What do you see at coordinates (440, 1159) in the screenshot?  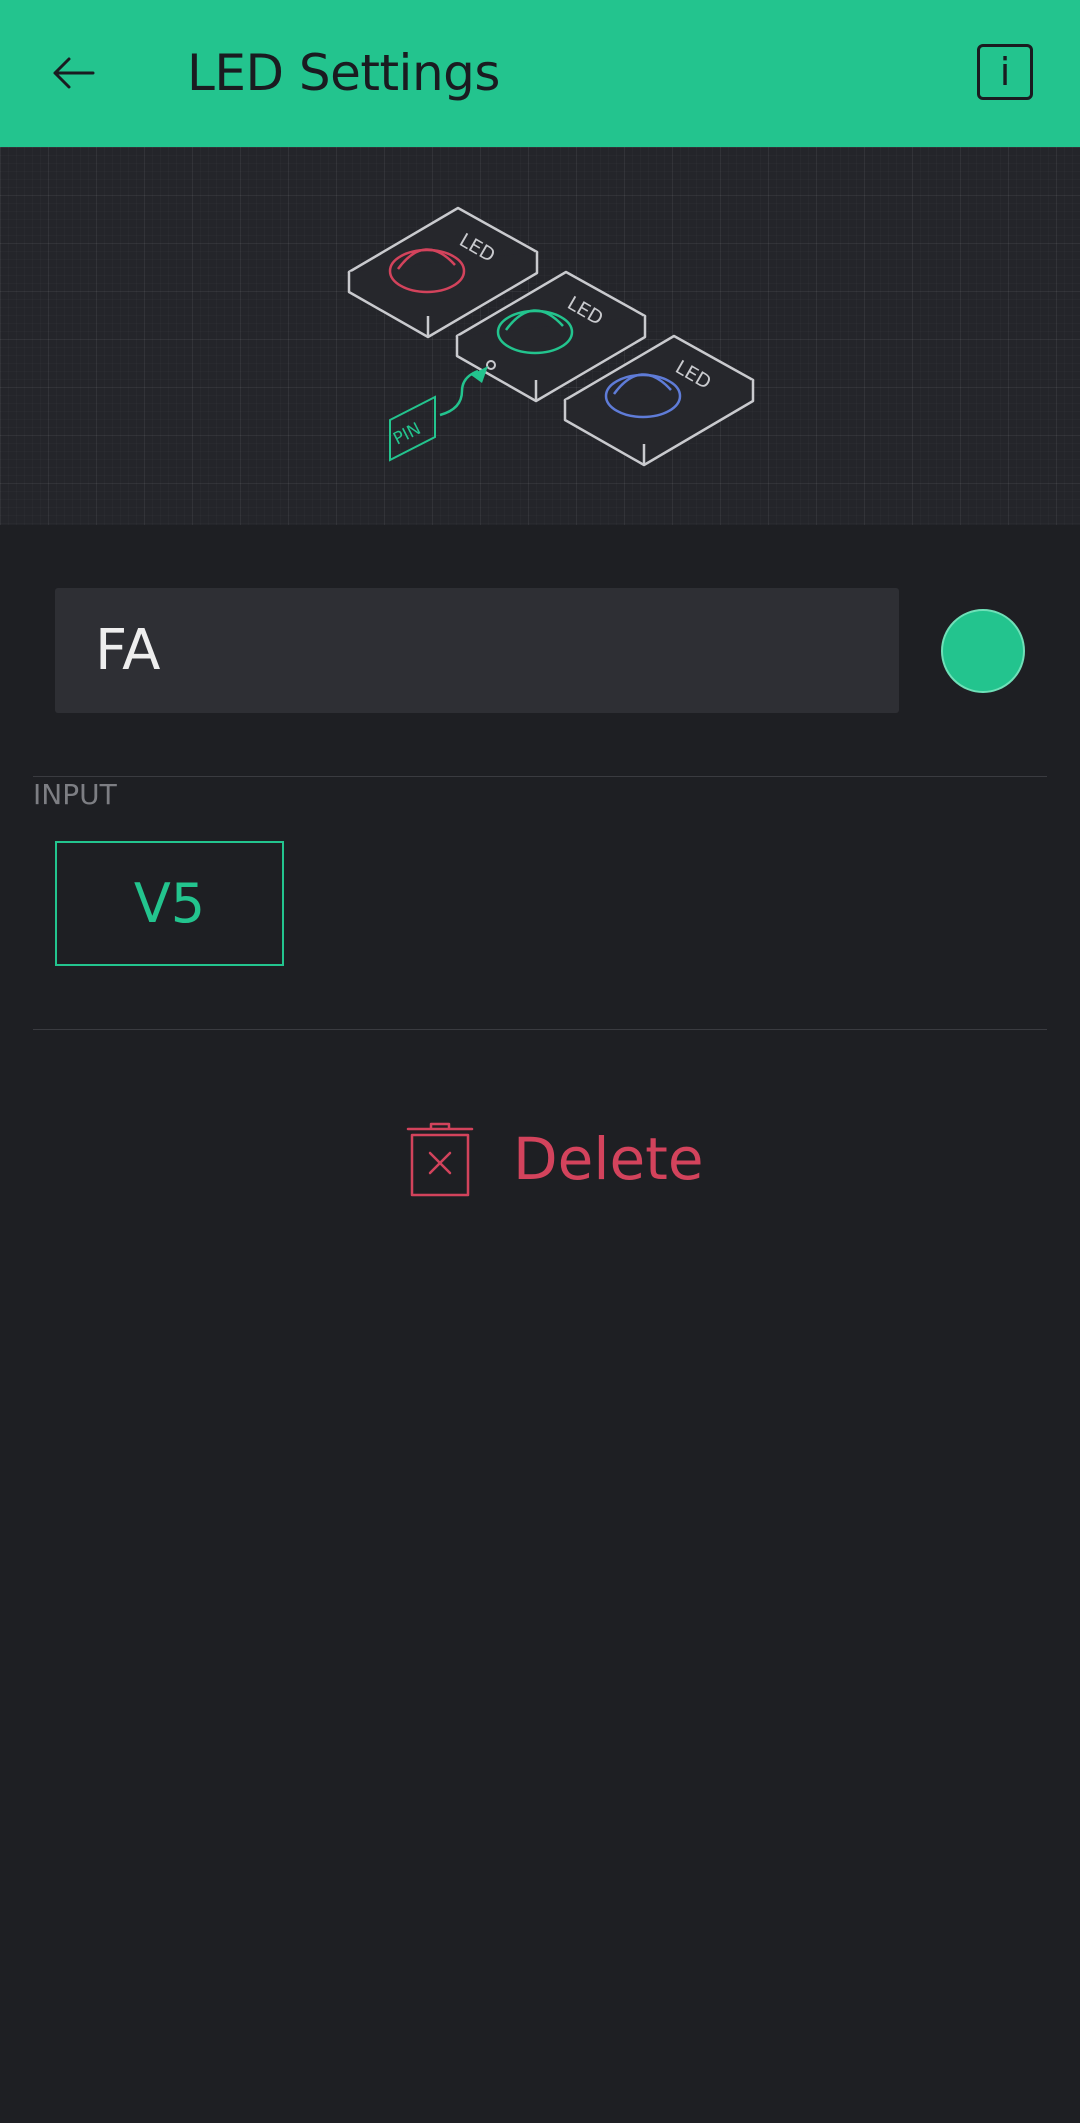 I see `trash-icon` at bounding box center [440, 1159].